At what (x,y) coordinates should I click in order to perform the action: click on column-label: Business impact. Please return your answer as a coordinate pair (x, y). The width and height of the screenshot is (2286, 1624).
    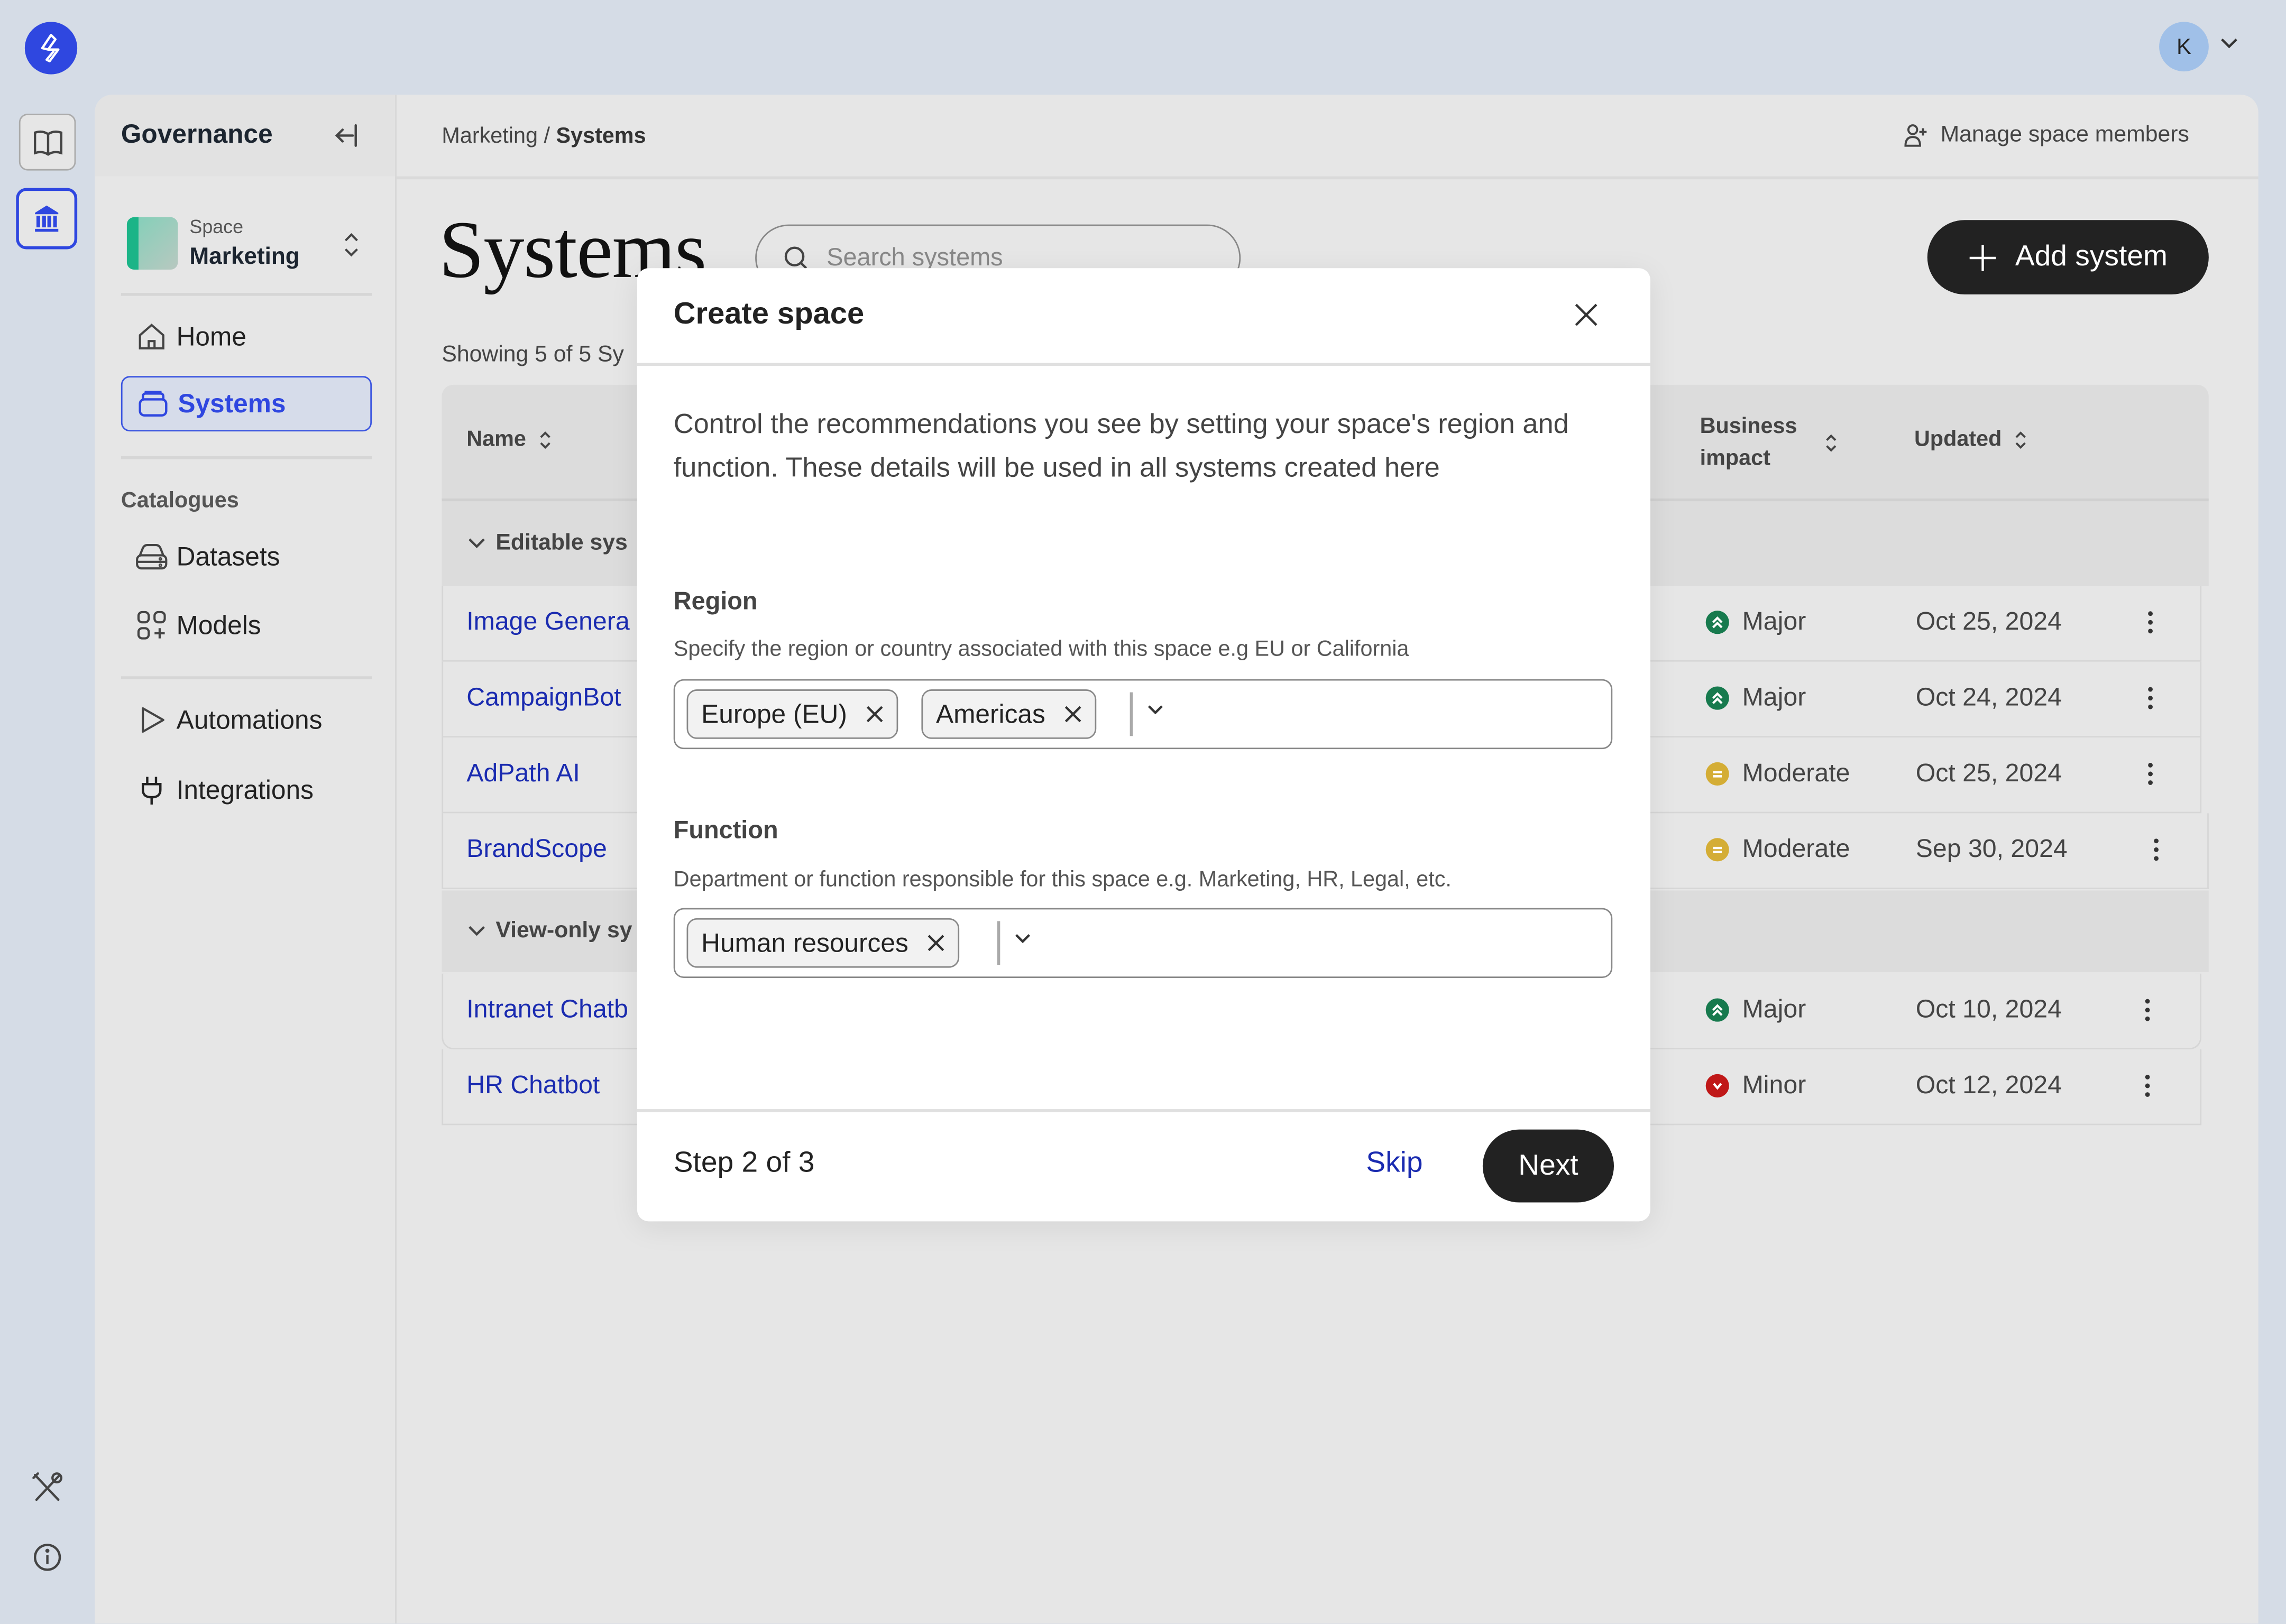
    Looking at the image, I should click on (1748, 443).